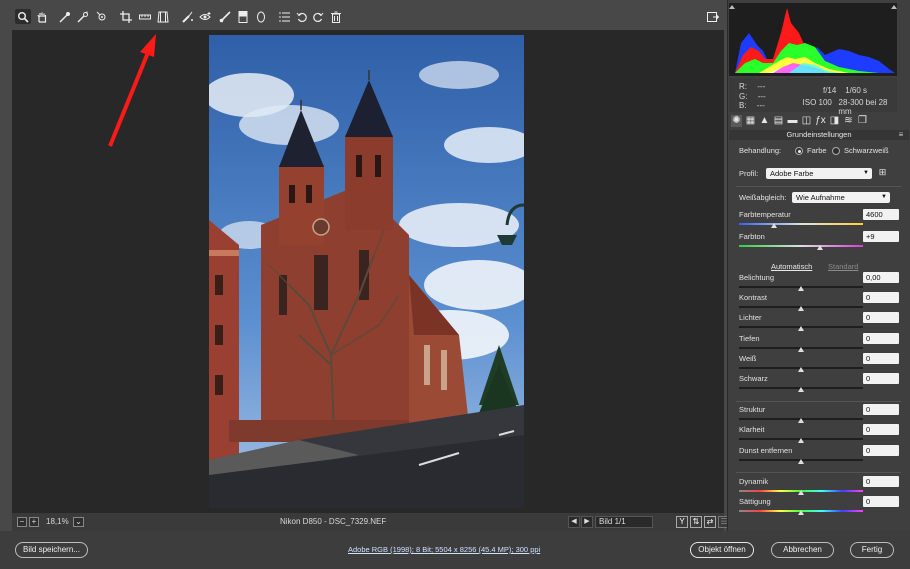 The width and height of the screenshot is (910, 569). I want to click on treatment-color-radio, so click(799, 151).